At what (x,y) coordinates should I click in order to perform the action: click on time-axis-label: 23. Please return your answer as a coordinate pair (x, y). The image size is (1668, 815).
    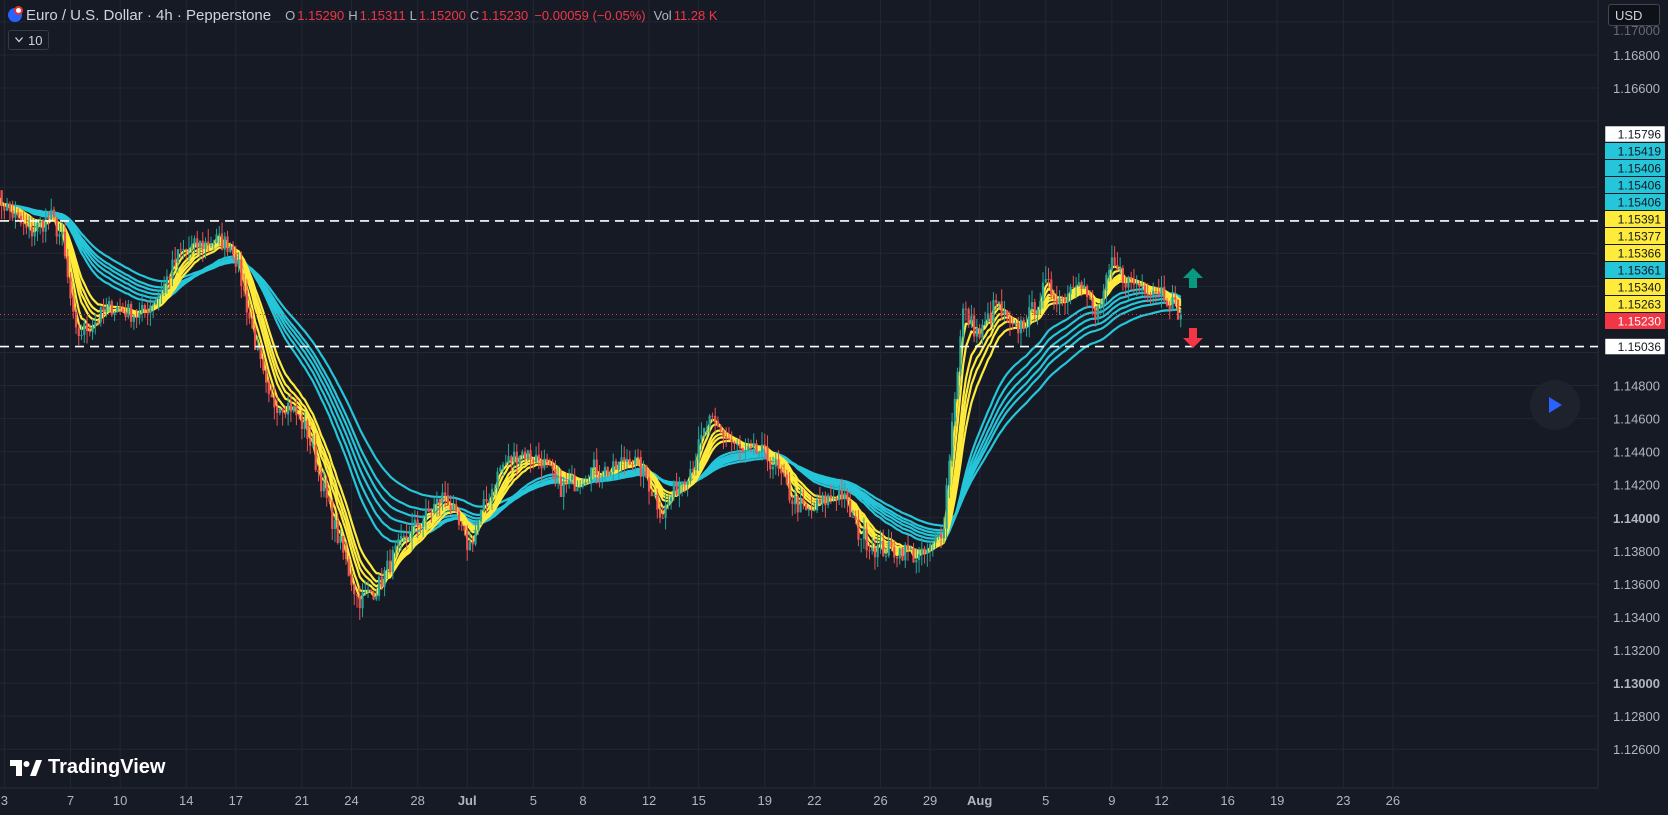
    Looking at the image, I should click on (1343, 800).